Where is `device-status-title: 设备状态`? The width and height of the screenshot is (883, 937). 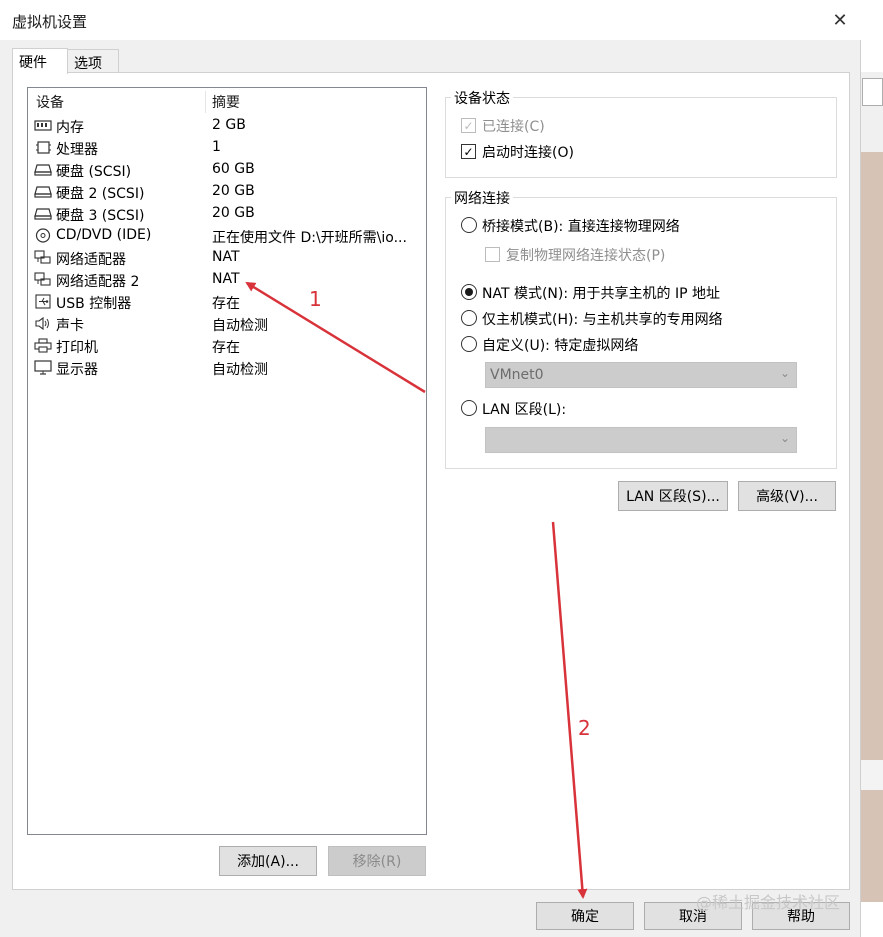
device-status-title: 设备状态 is located at coordinates (482, 98).